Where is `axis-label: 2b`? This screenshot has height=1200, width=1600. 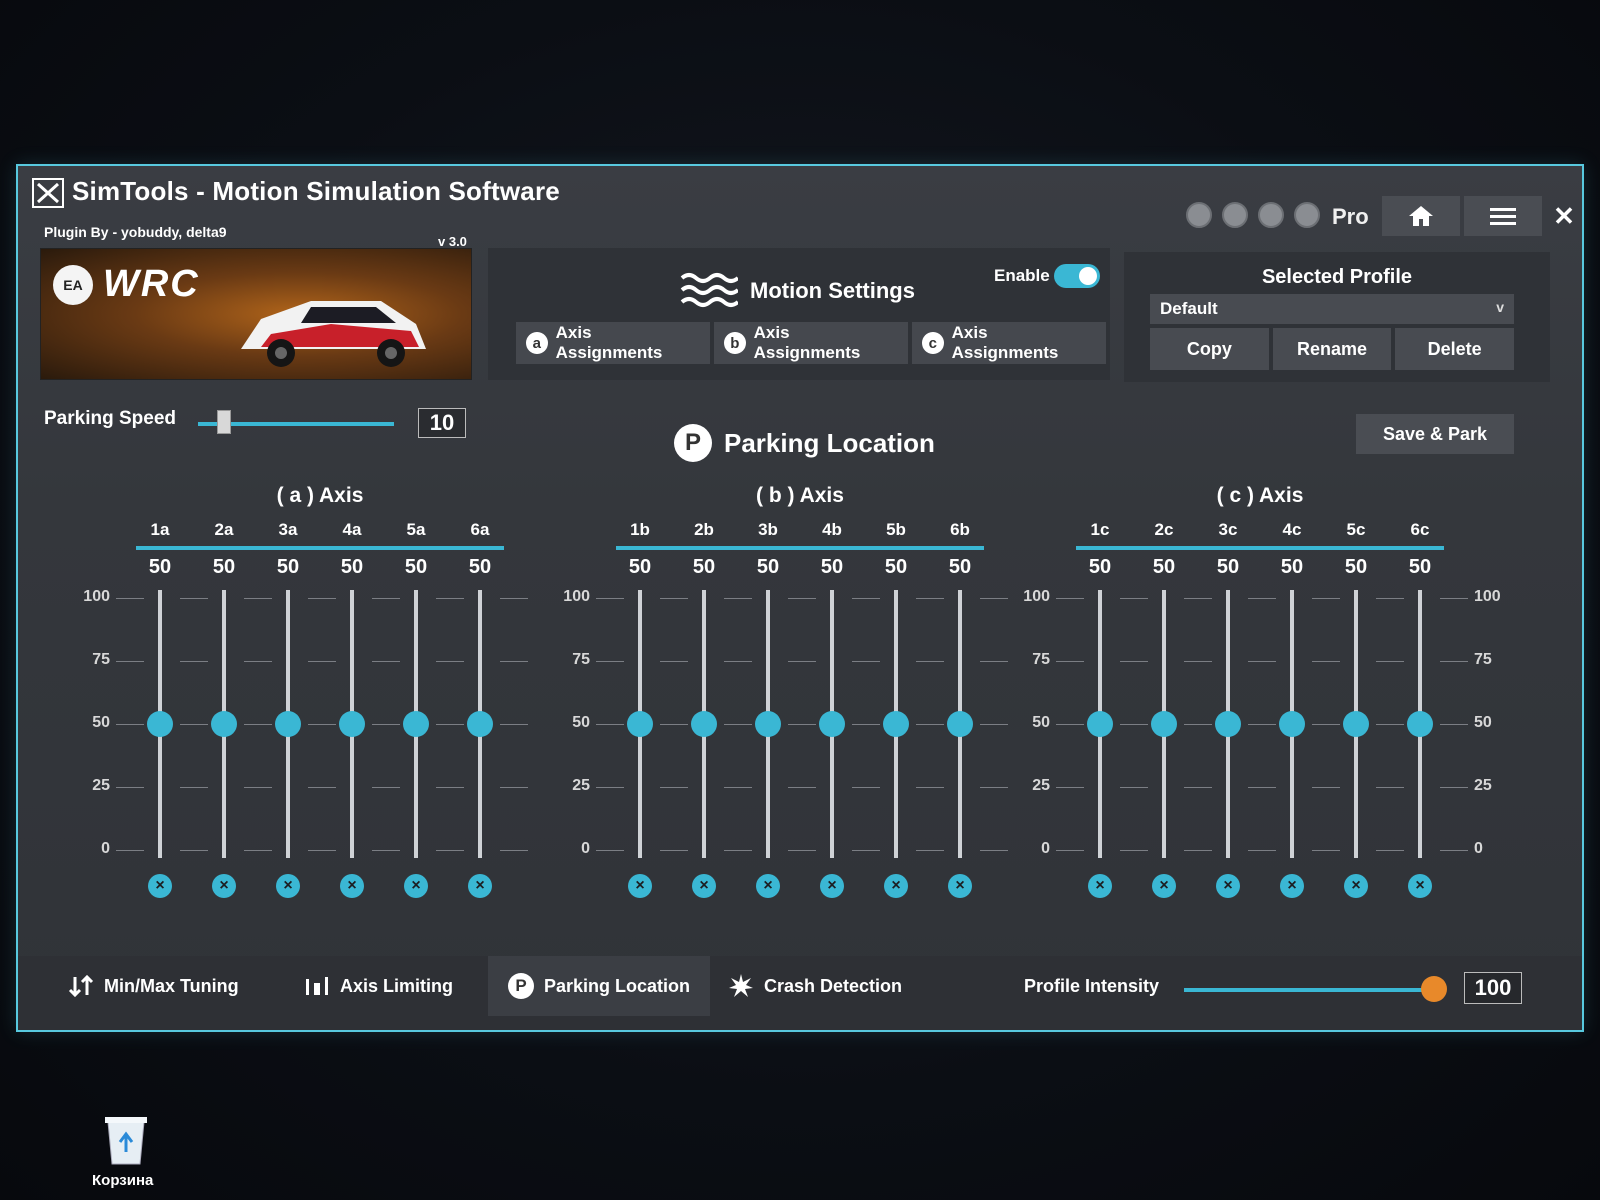 axis-label: 2b is located at coordinates (704, 529).